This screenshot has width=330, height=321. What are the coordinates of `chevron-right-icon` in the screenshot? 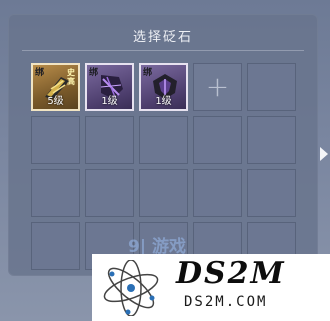 It's located at (324, 154).